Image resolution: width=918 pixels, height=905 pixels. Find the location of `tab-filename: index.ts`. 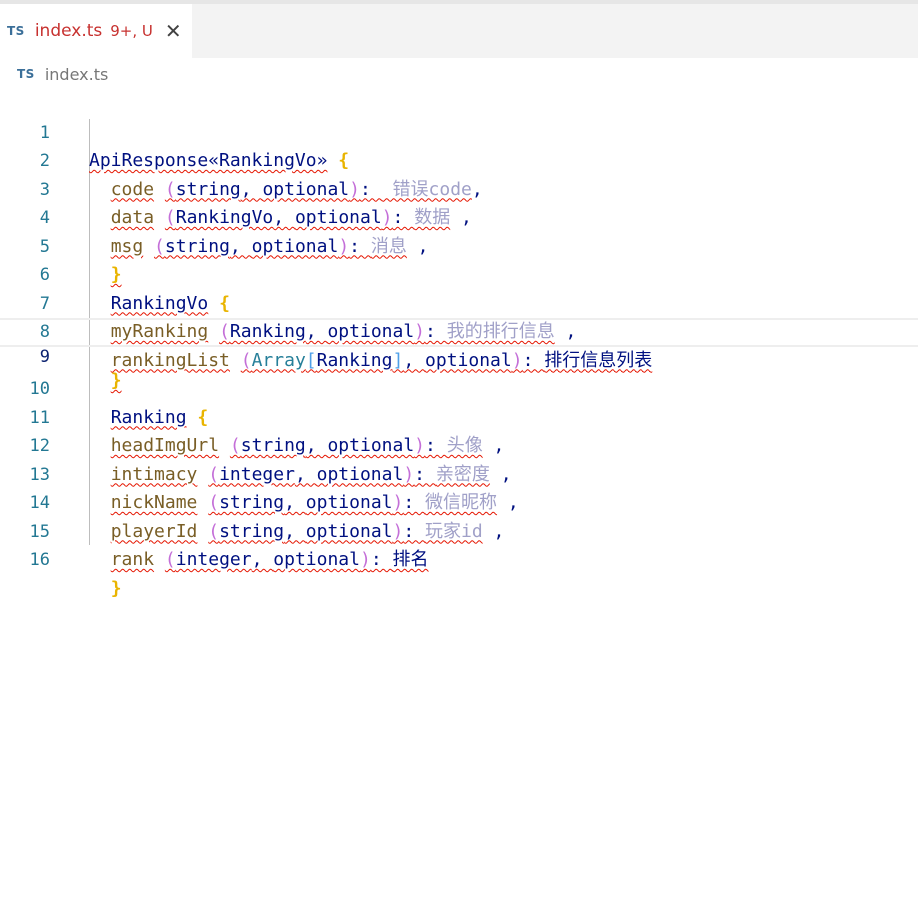

tab-filename: index.ts is located at coordinates (68, 31).